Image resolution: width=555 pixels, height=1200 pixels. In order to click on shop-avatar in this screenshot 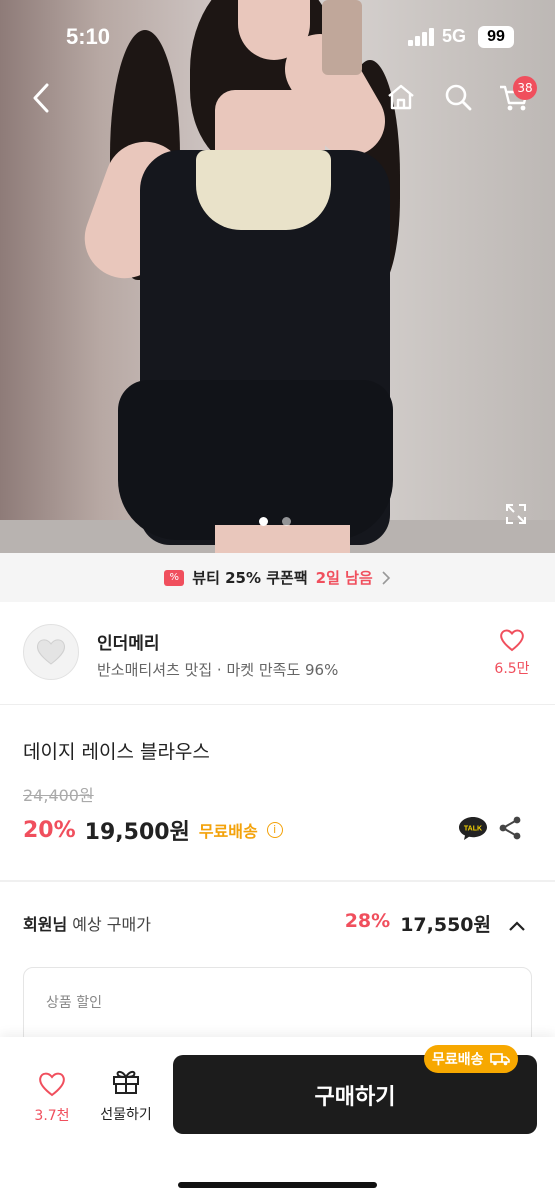, I will do `click(51, 652)`.